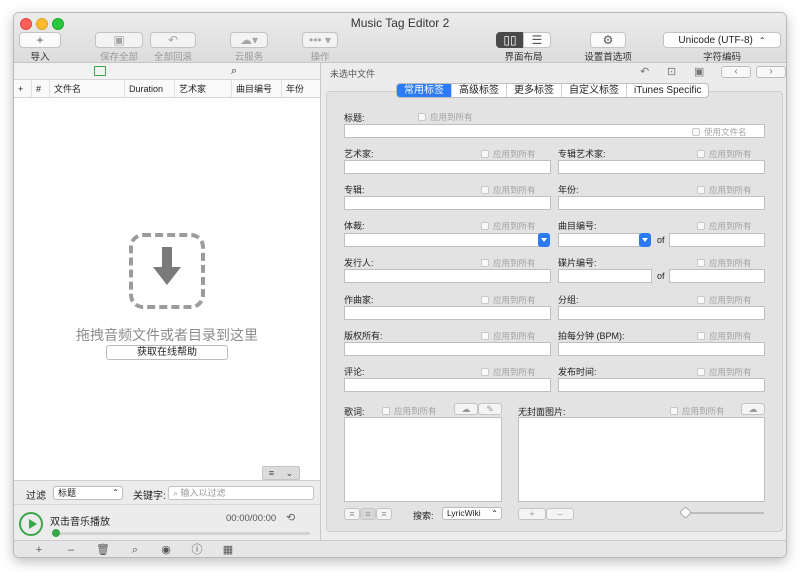 This screenshot has height=572, width=800. I want to click on composer-field, so click(447, 313).